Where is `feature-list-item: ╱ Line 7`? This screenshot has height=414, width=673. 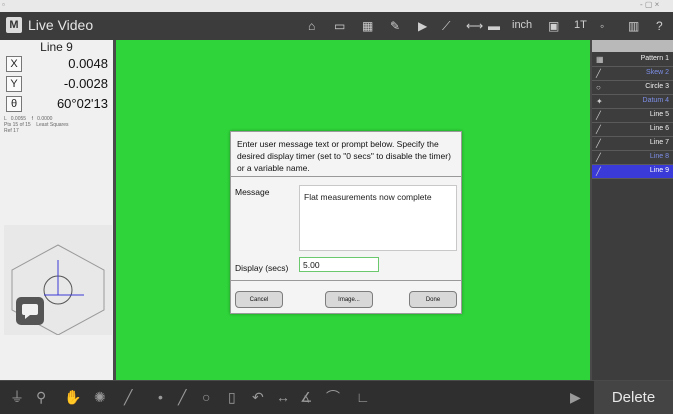 feature-list-item: ╱ Line 7 is located at coordinates (632, 144).